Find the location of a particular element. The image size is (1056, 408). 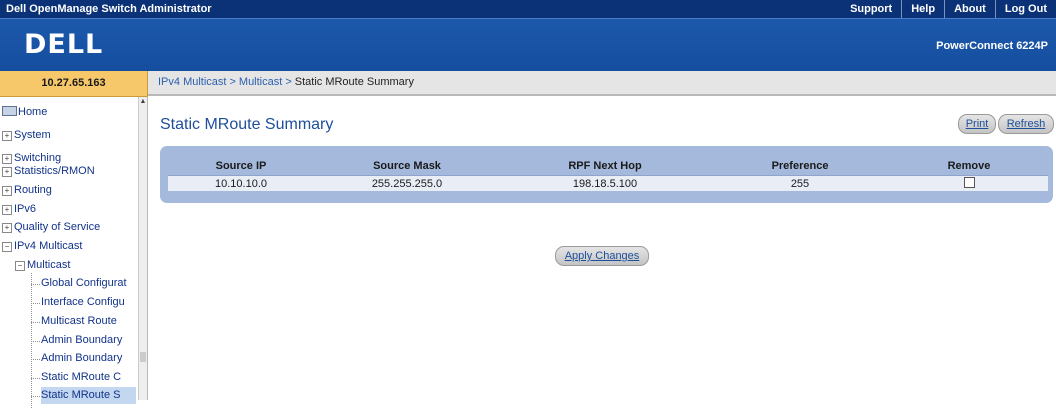

tree-item-switching: + Switching is located at coordinates (31, 158).